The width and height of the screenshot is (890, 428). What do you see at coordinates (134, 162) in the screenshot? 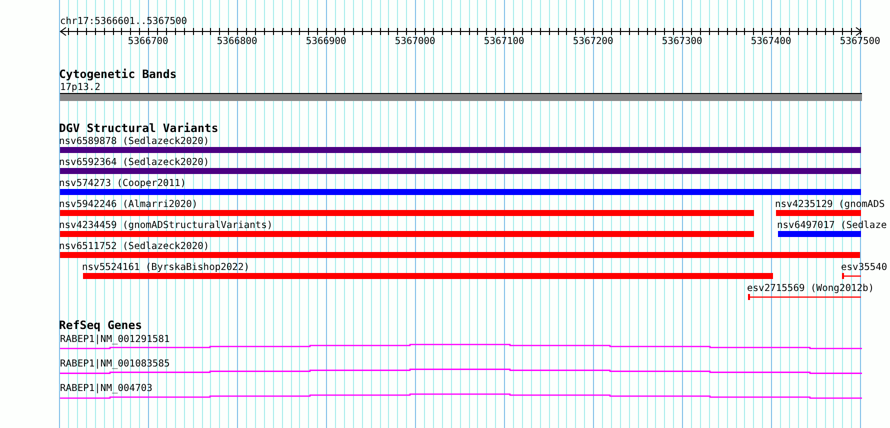
I see `variant-label: nsv6592364 (Sedlazeck2020)` at bounding box center [134, 162].